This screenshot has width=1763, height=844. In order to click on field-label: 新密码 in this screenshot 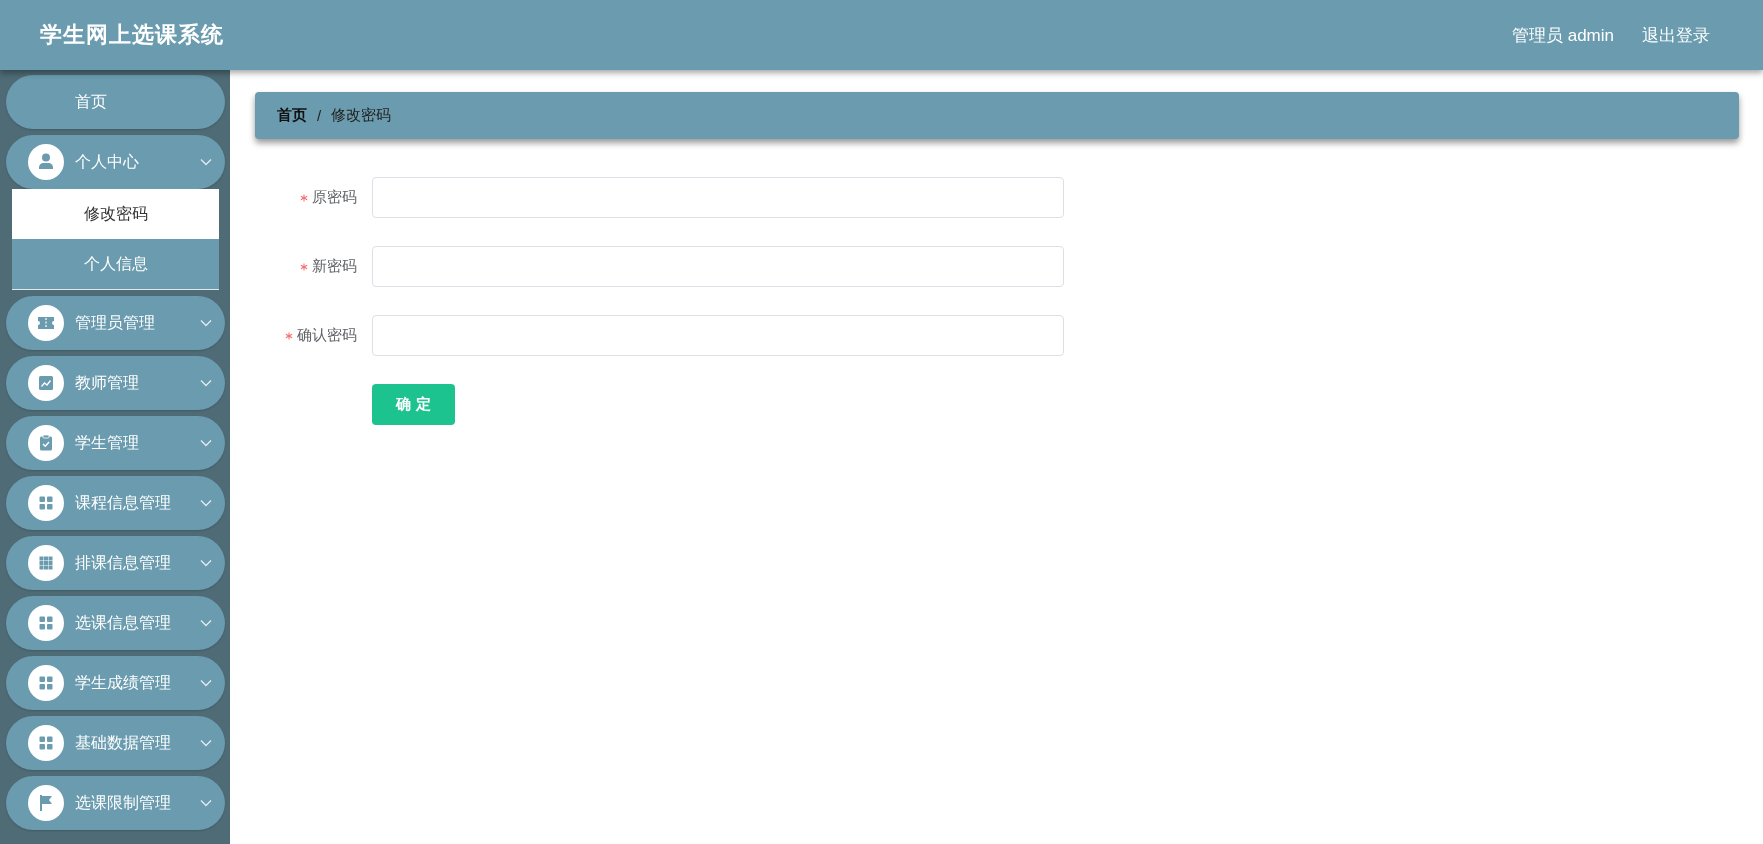, I will do `click(334, 266)`.